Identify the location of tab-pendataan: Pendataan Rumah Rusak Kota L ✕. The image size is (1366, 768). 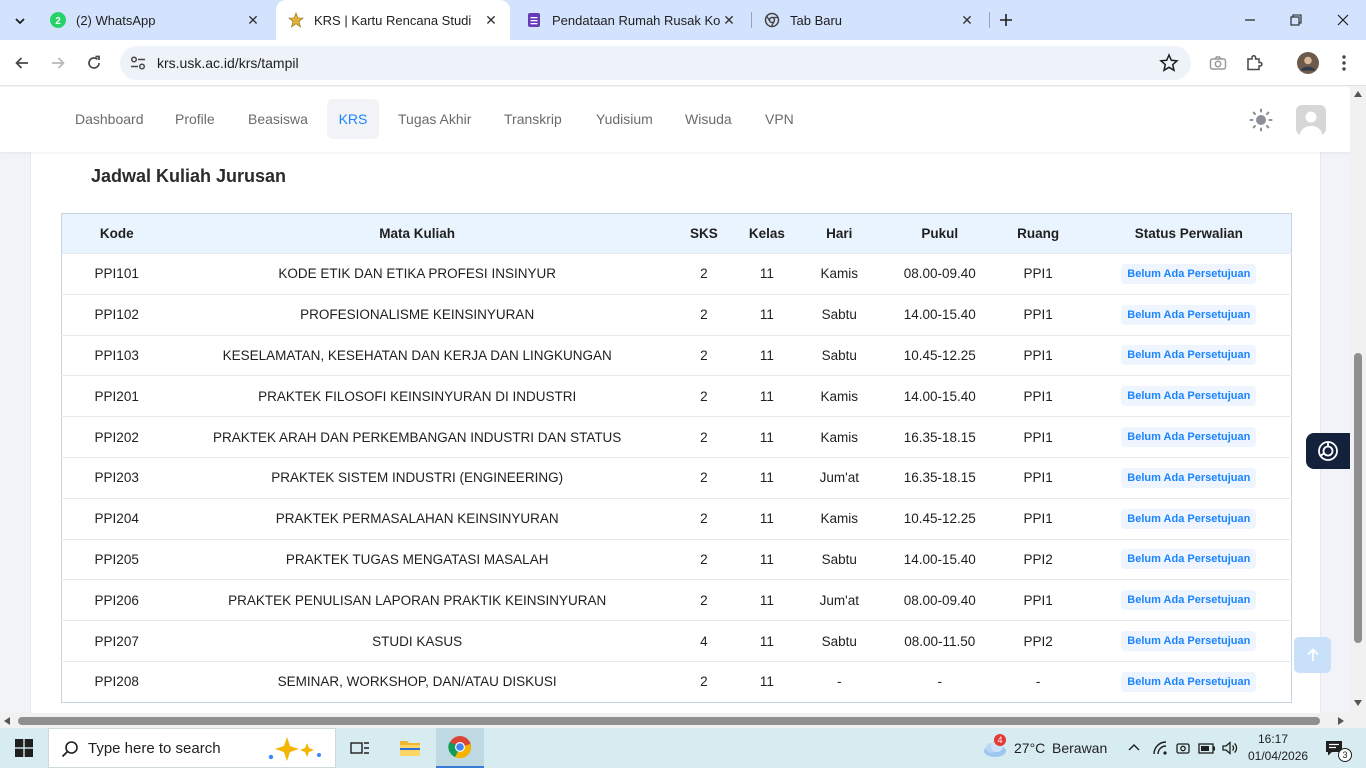
(631, 20).